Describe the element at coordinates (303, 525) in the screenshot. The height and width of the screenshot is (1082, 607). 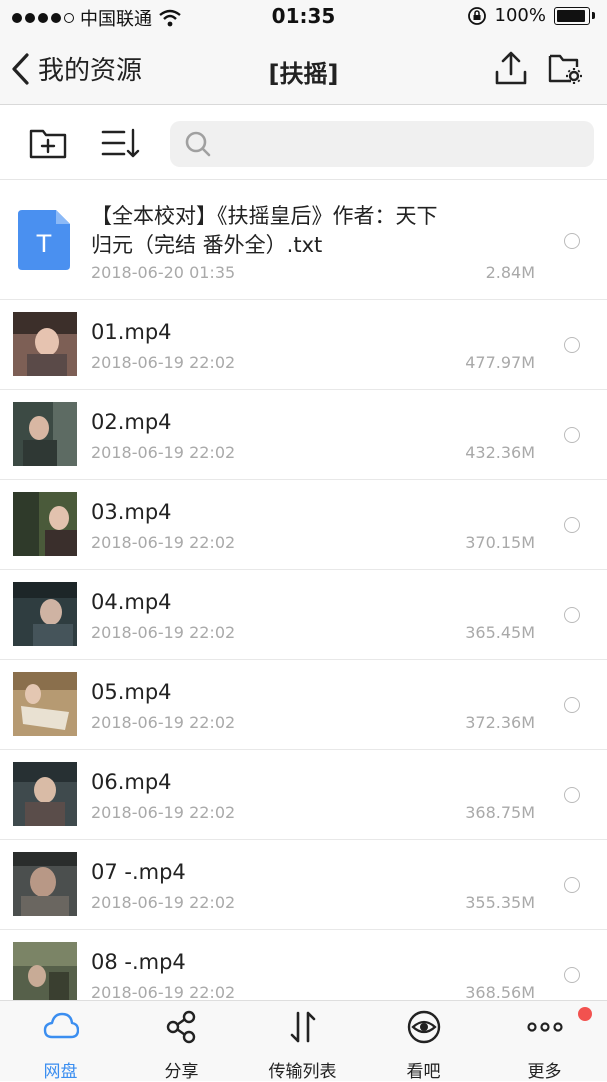
I see `file-row: 03.mp4 2018-06-19 22:02 370.15M` at that location.